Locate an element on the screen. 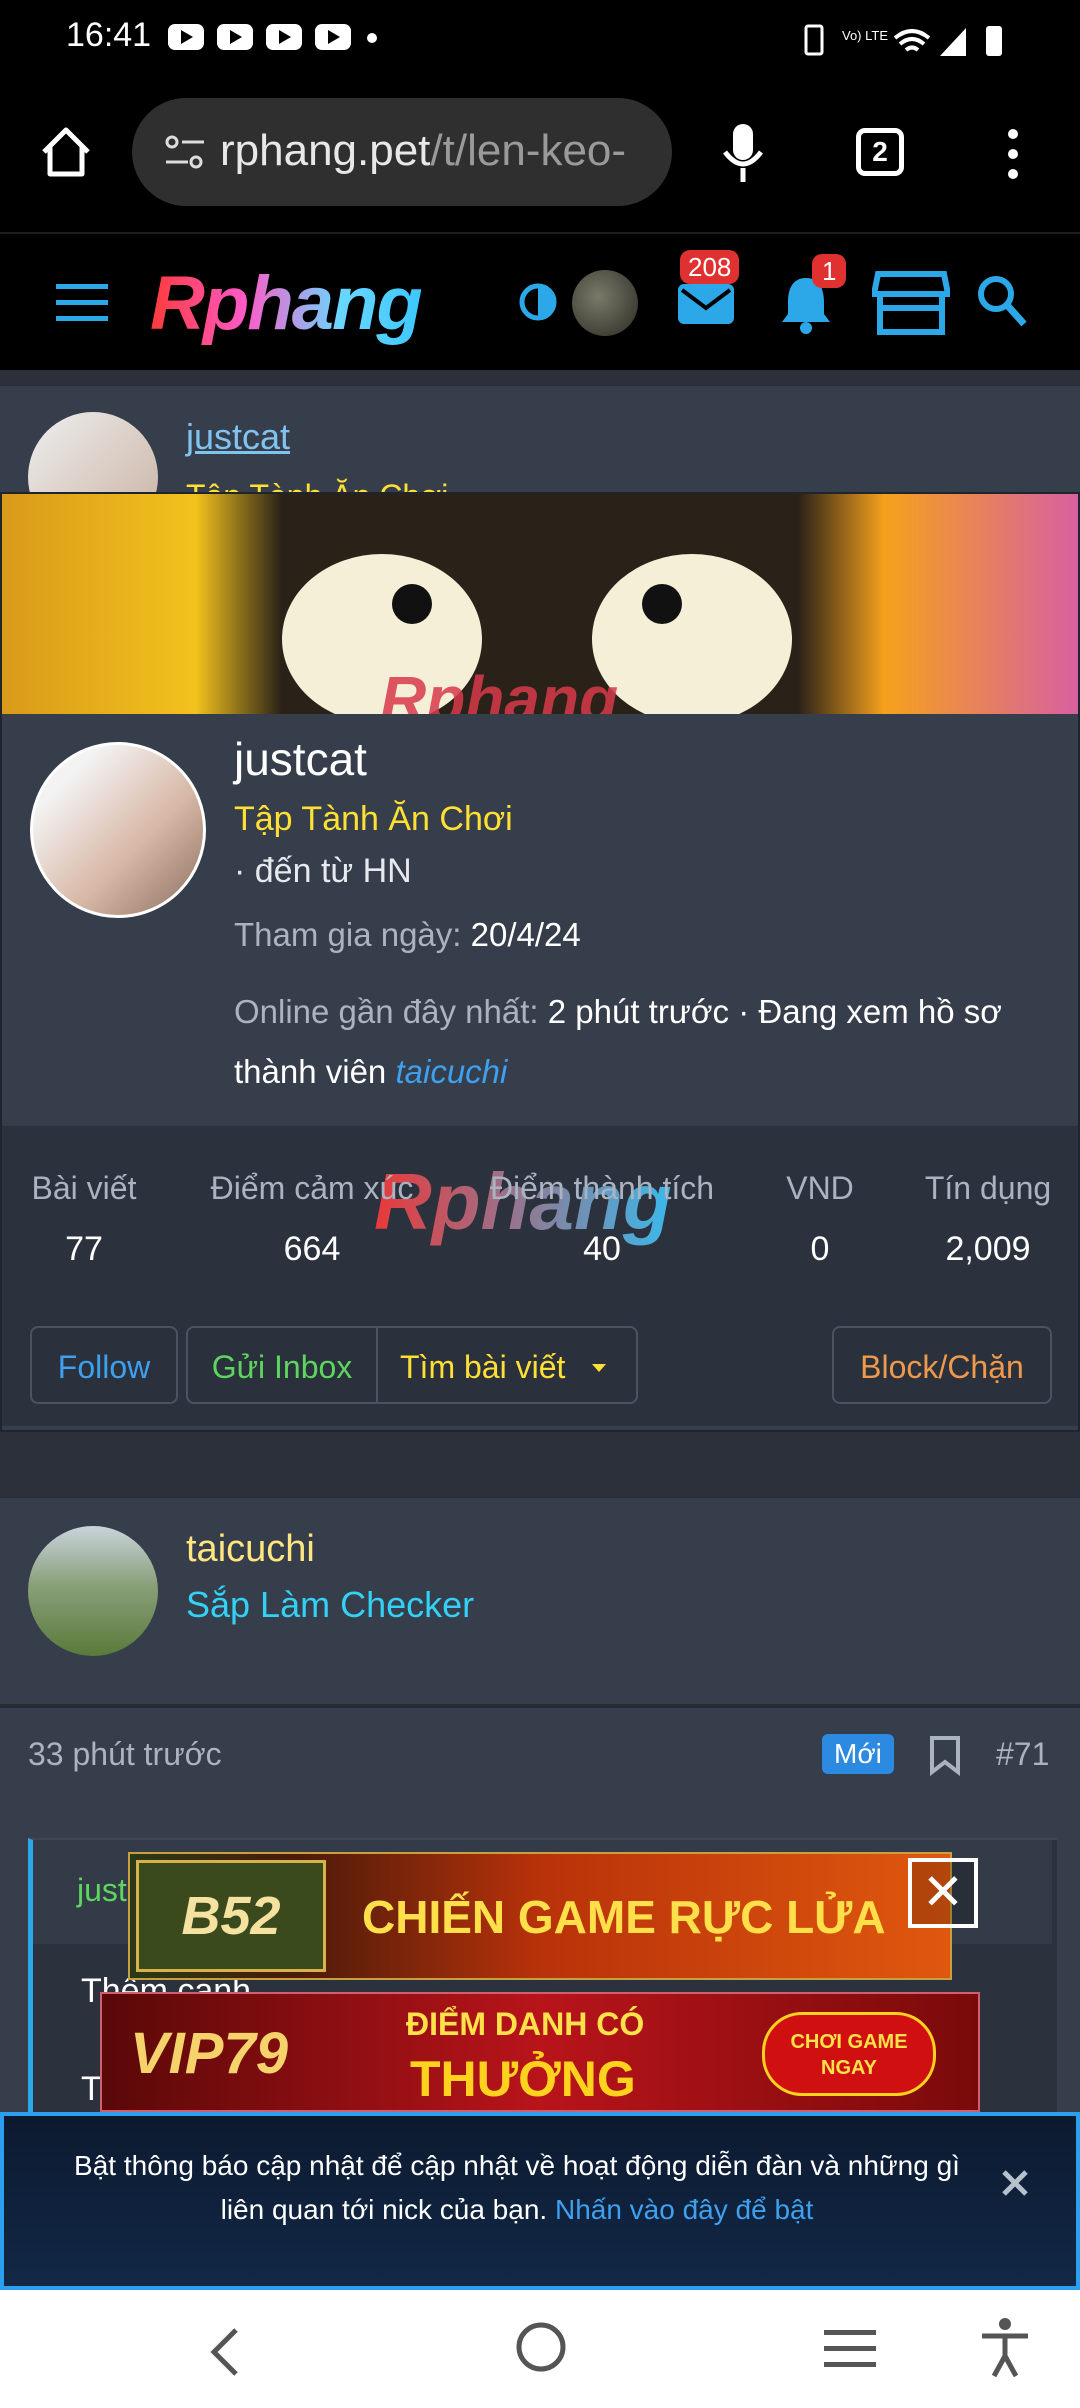 The height and width of the screenshot is (2408, 1080). stat-label-vnd: VND is located at coordinates (820, 1188).